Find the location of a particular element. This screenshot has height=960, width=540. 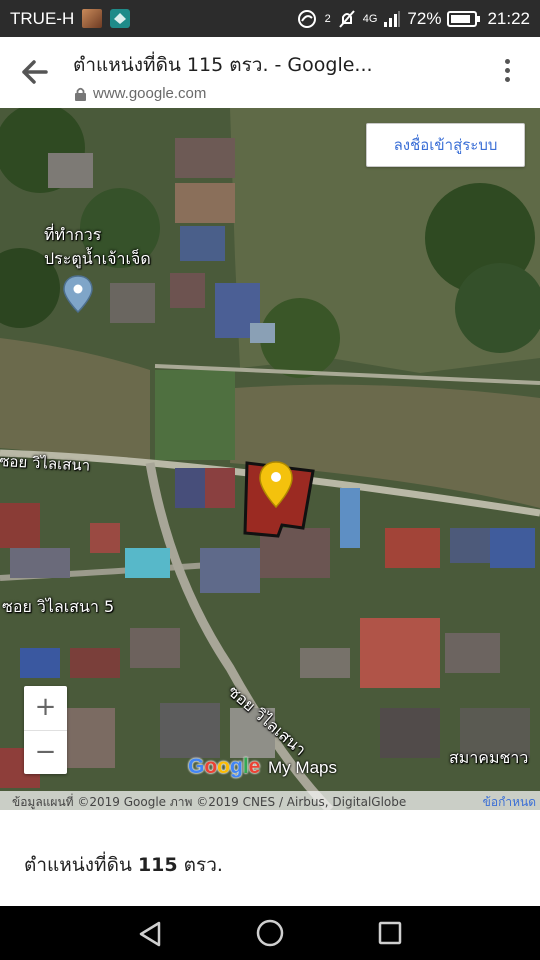

circle-home-icon is located at coordinates (270, 935).